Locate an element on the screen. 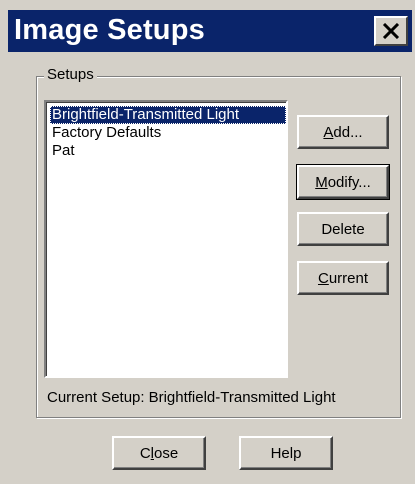 Image resolution: width=415 pixels, height=484 pixels. setups-group-label: Setups is located at coordinates (70, 75).